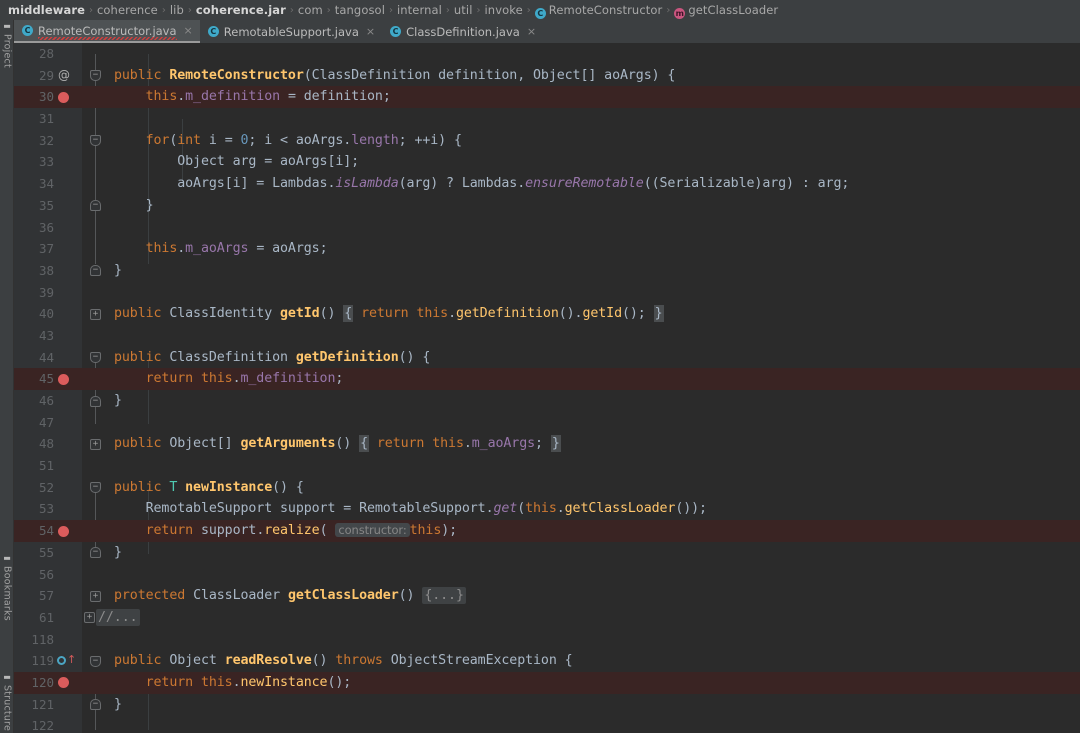 The height and width of the screenshot is (733, 1080). Describe the element at coordinates (547, 724) in the screenshot. I see `code-line: 122` at that location.